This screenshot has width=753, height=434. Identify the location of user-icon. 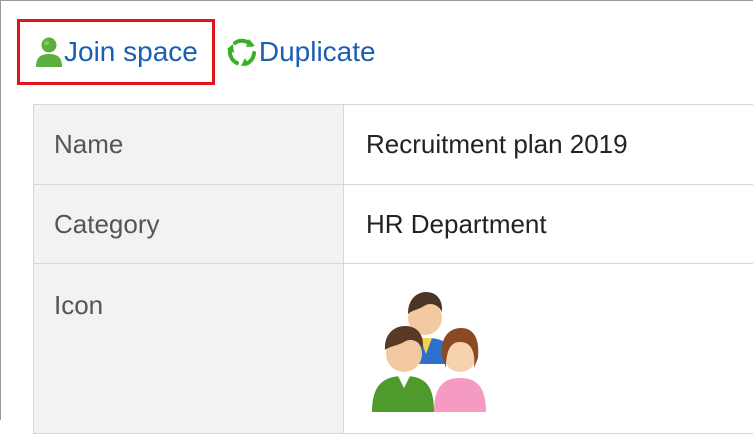
(49, 52).